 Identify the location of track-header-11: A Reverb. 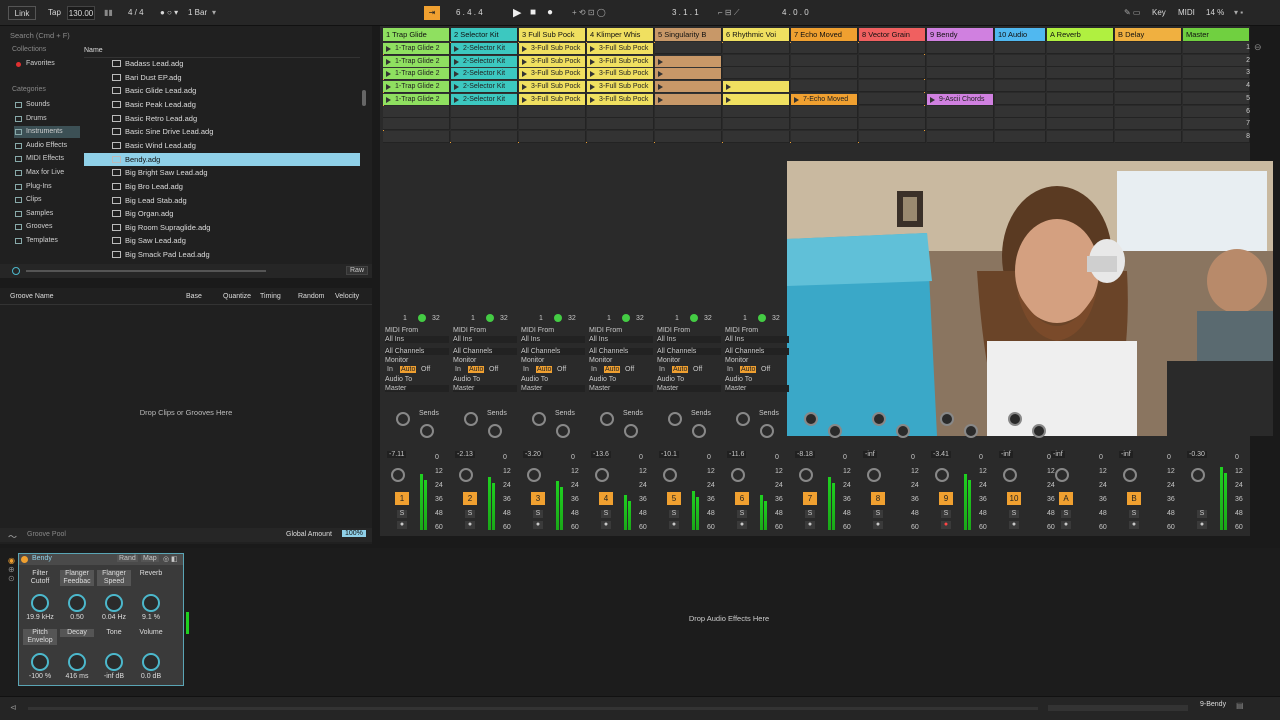
(1080, 34).